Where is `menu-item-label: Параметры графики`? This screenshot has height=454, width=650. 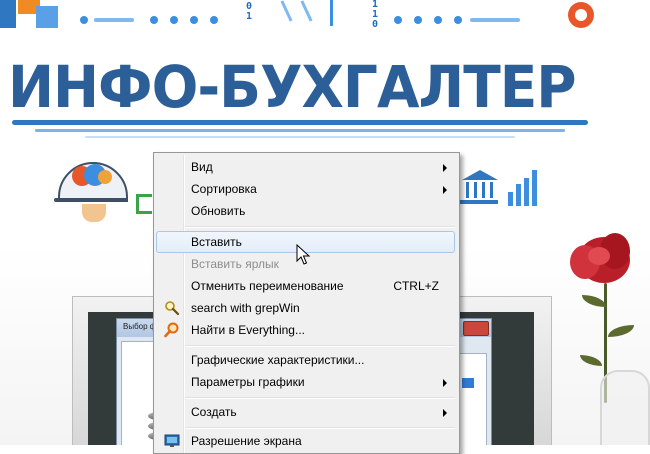
menu-item-label: Параметры графики is located at coordinates (248, 382).